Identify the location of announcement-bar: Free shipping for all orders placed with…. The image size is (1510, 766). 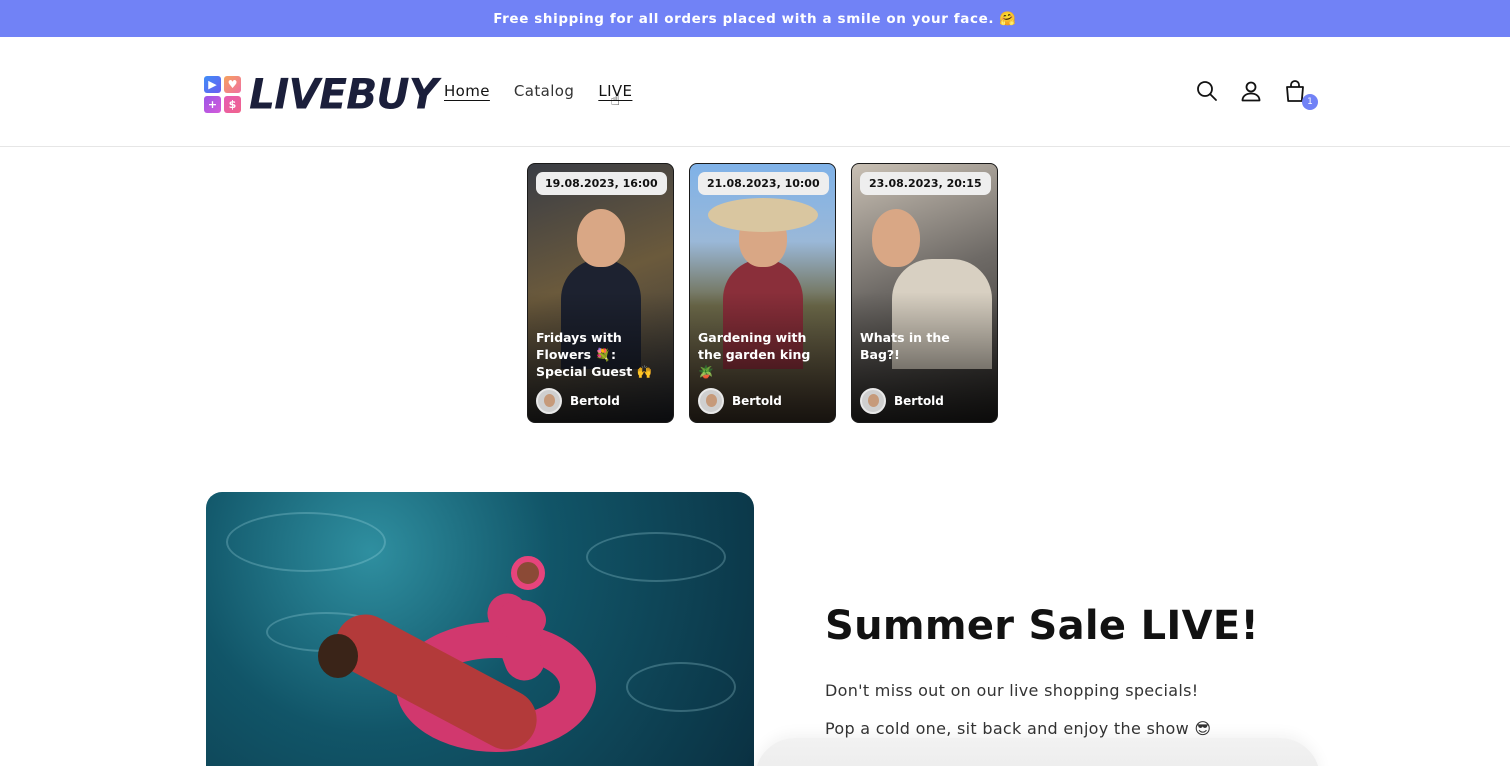
(755, 18).